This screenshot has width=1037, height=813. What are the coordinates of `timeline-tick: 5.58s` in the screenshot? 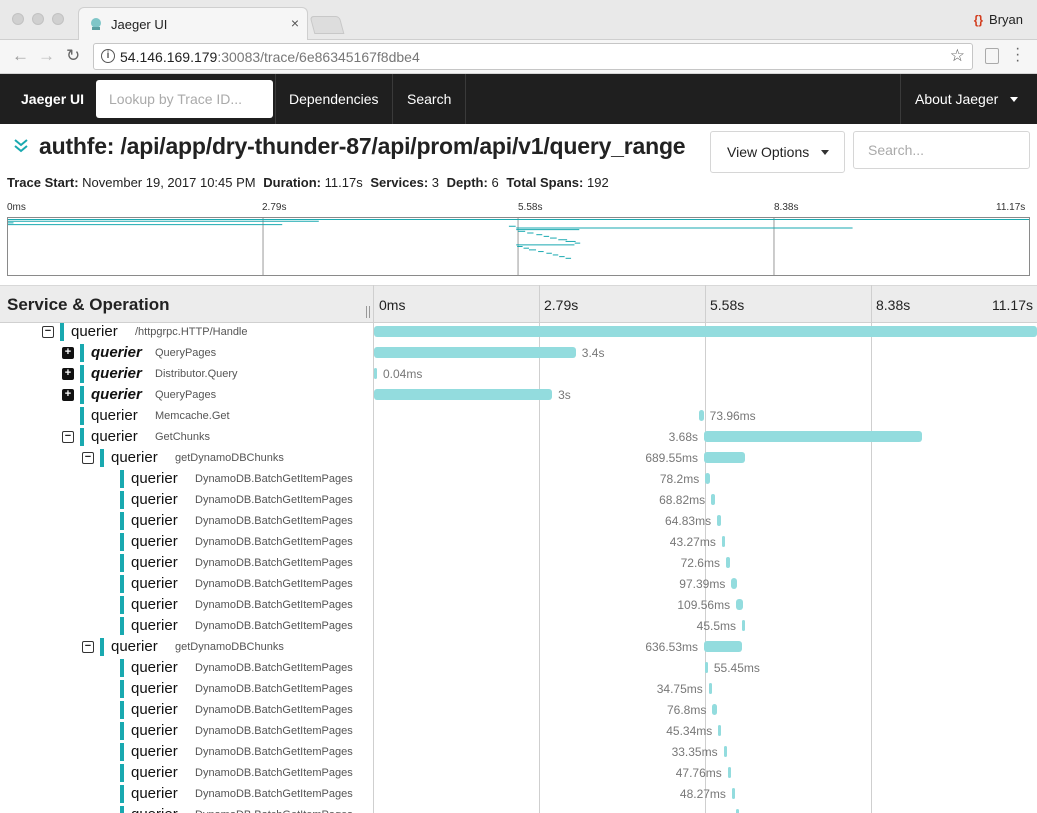 It's located at (727, 305).